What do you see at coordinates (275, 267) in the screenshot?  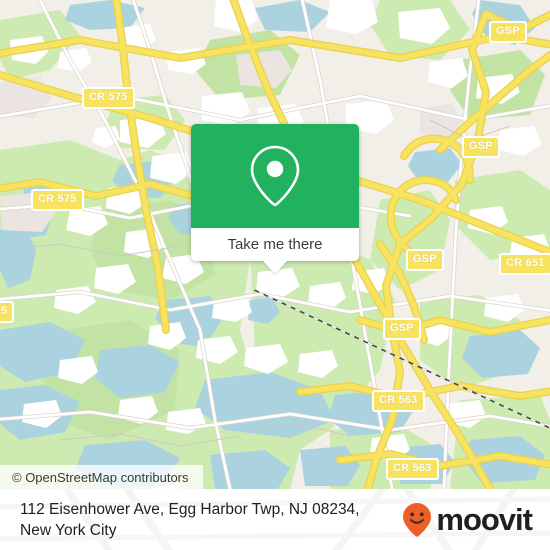 I see `popup-pointer-tail` at bounding box center [275, 267].